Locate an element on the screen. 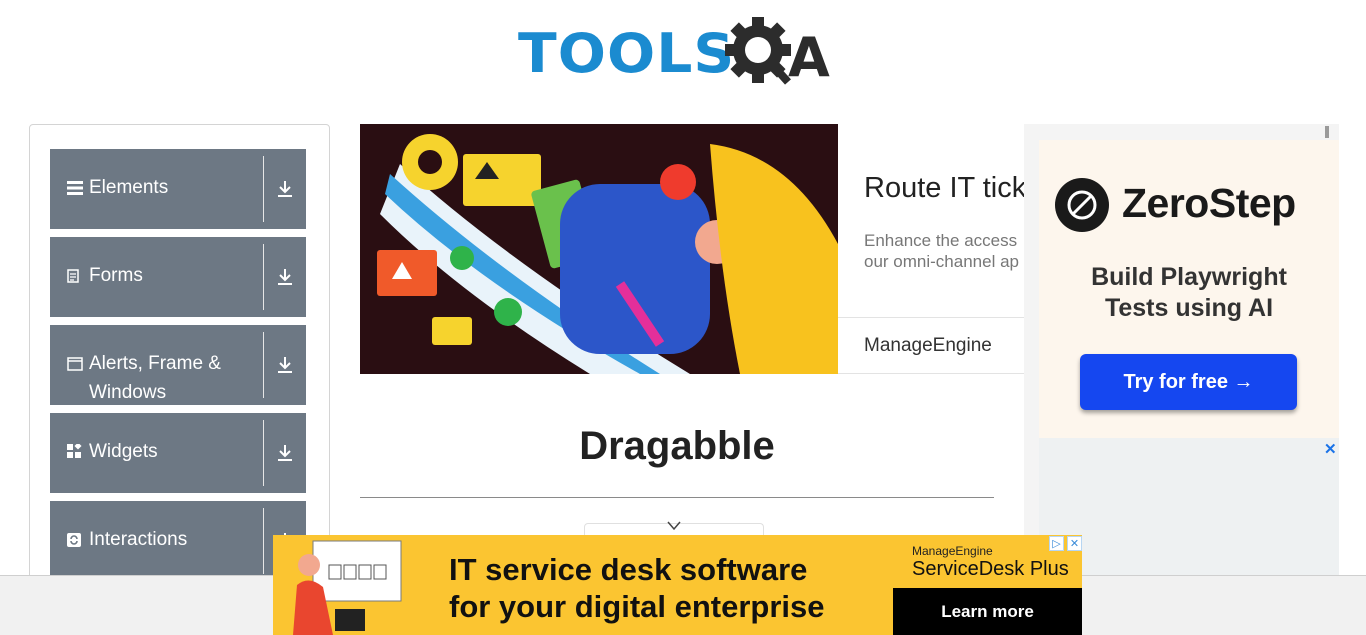  try-for-free-button: Try for free → is located at coordinates (1188, 382).